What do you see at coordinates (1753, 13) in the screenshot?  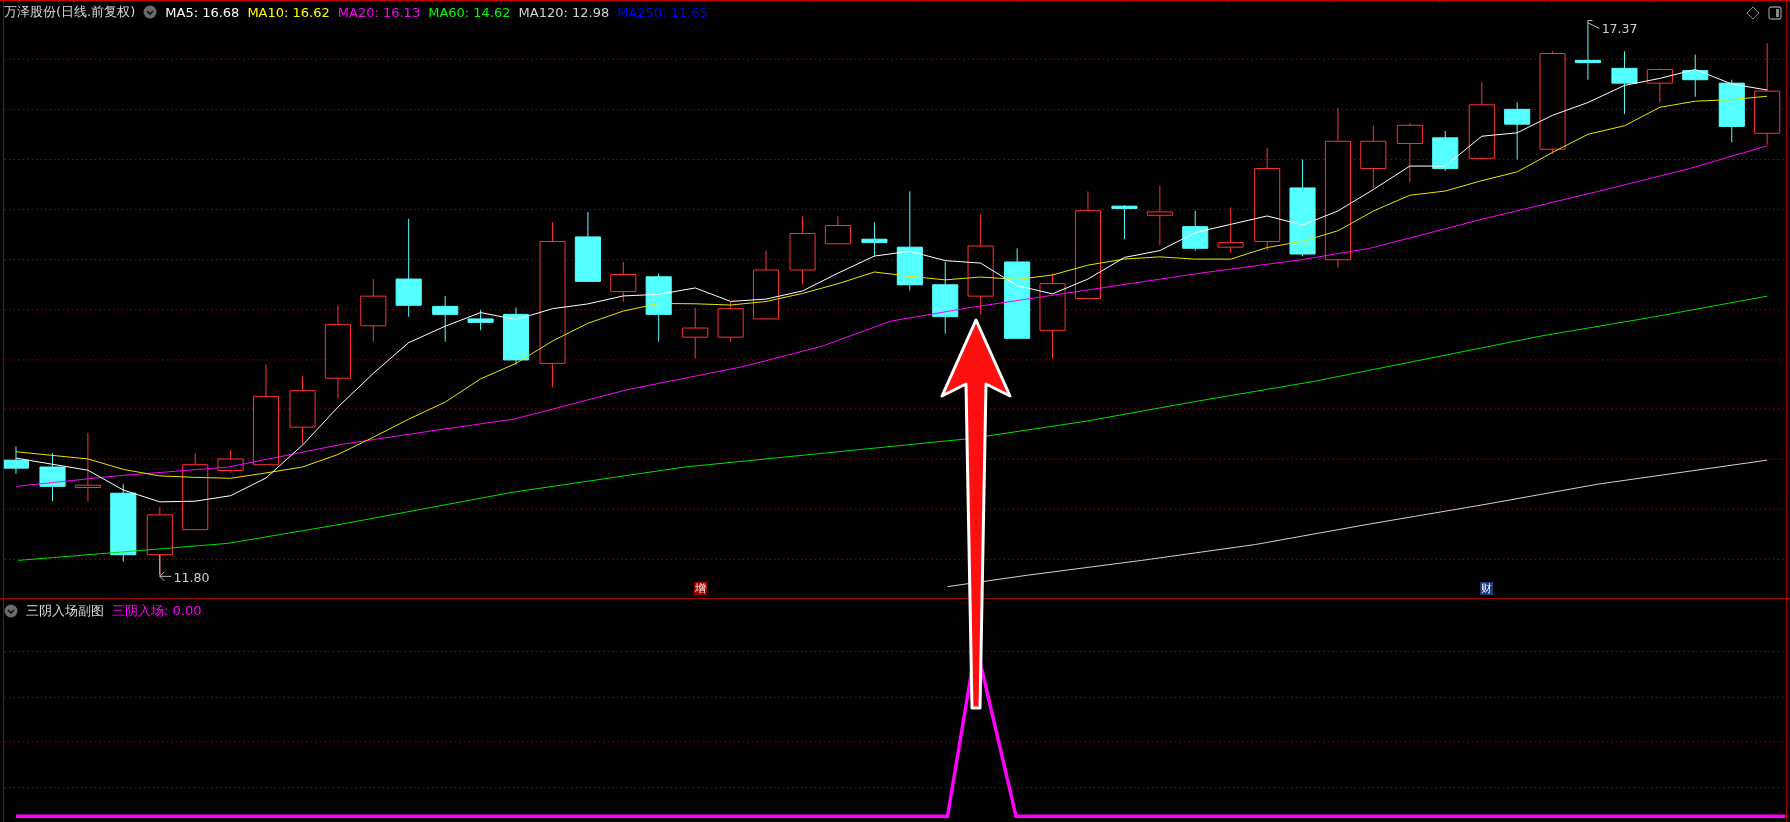 I see `diamond-icon` at bounding box center [1753, 13].